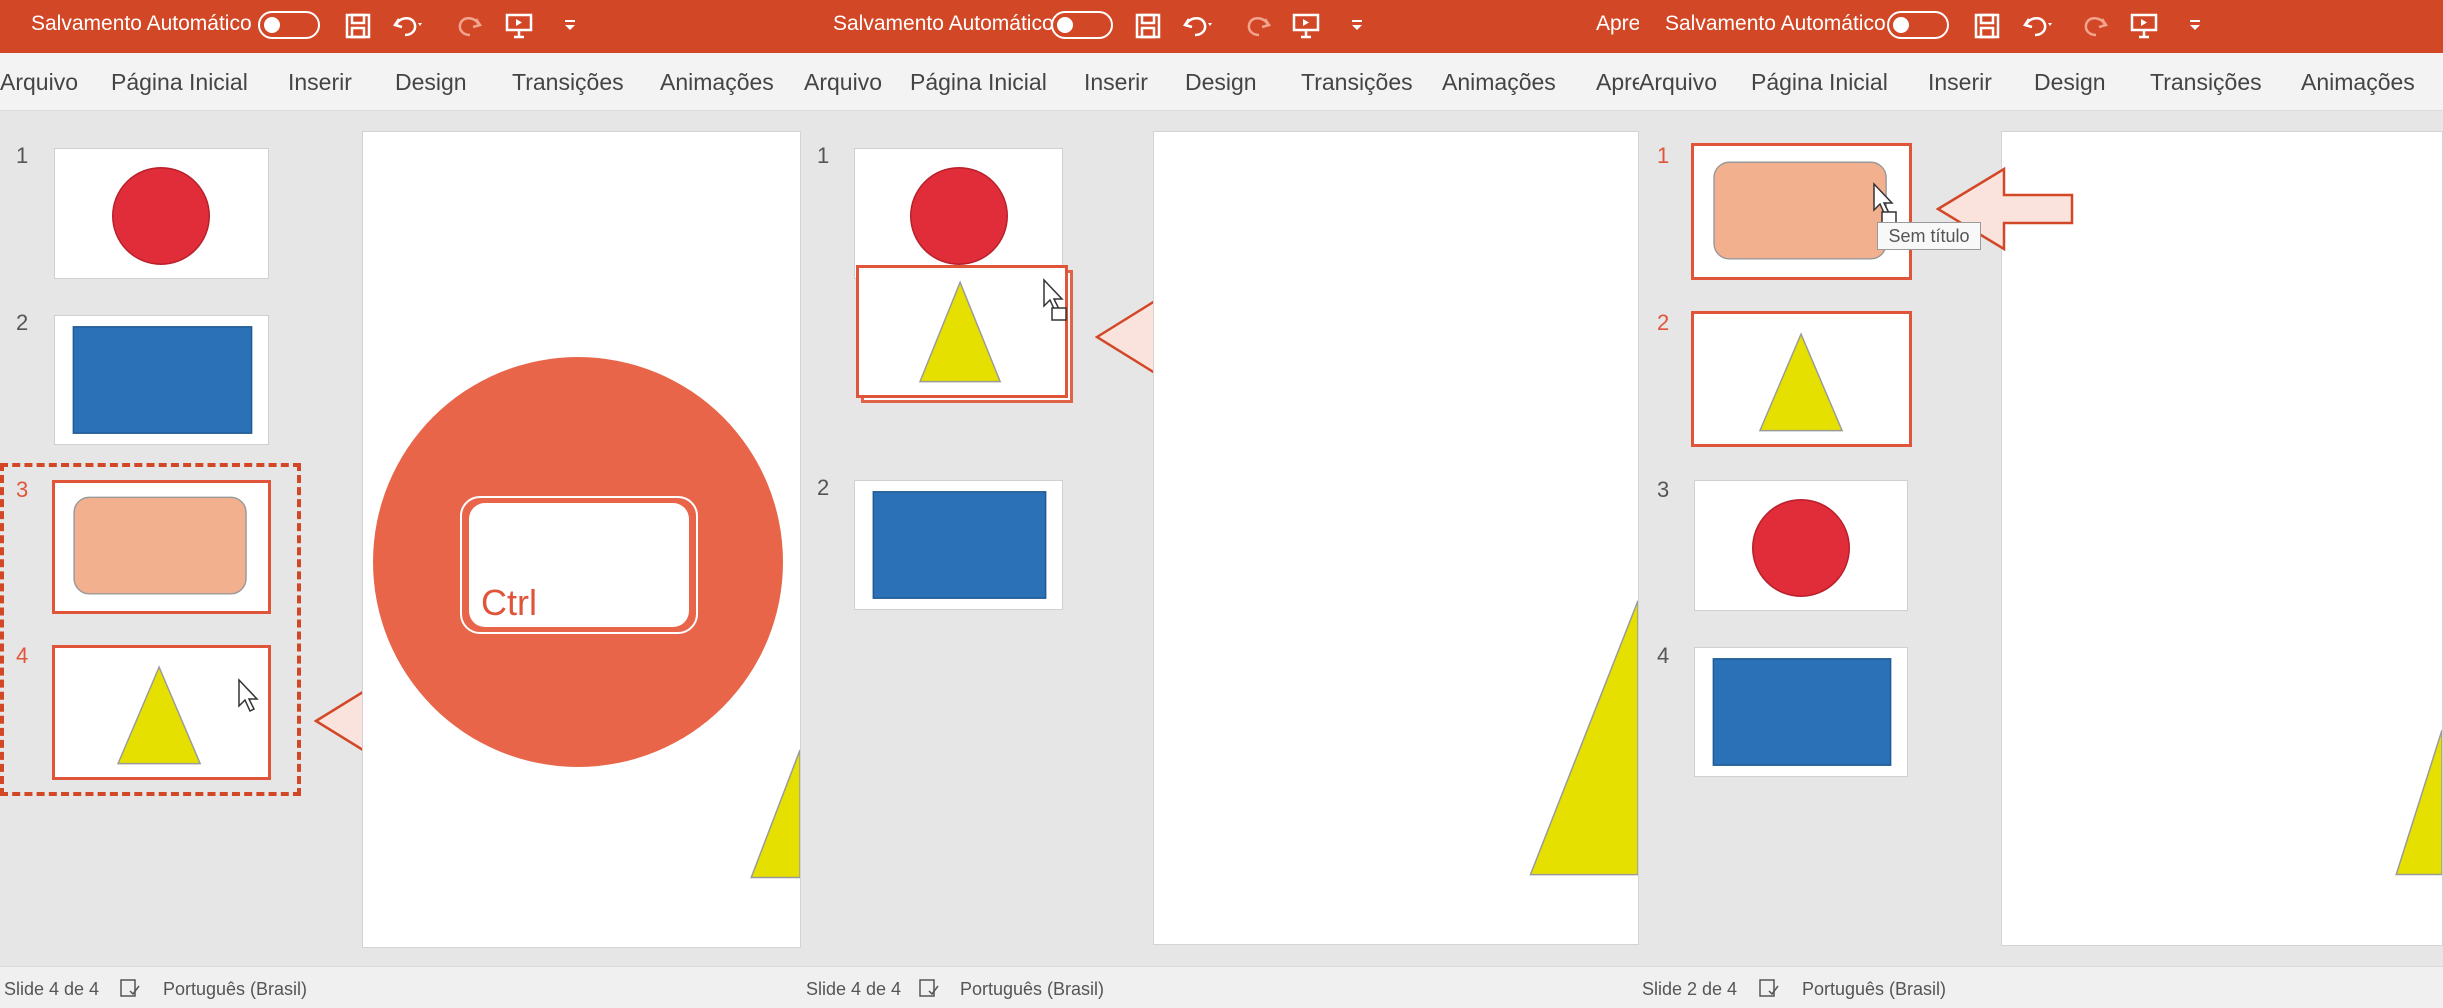  Describe the element at coordinates (1617, 23) in the screenshot. I see `document-title: Apre` at that location.